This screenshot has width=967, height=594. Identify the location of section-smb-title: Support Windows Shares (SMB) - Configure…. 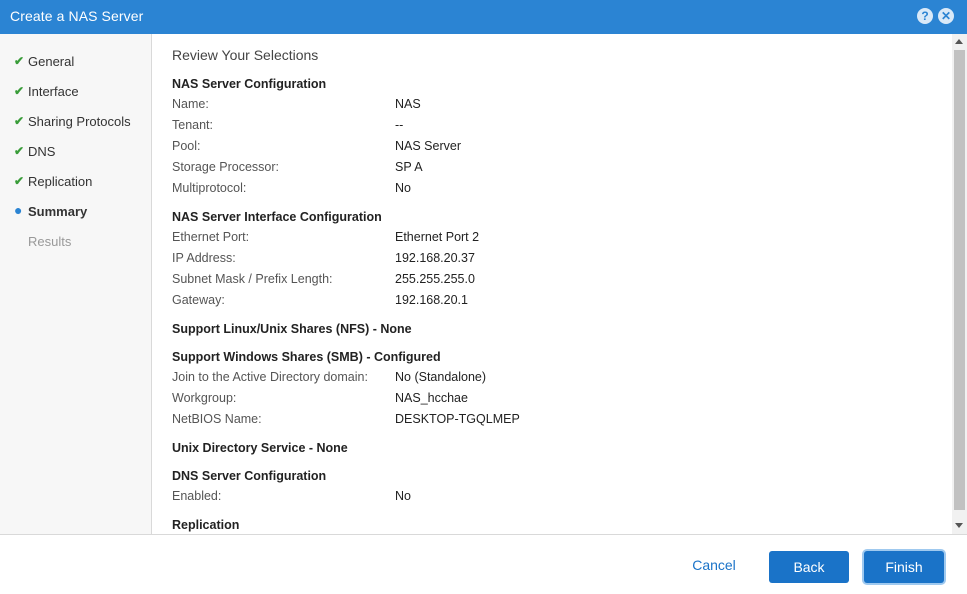
(306, 357).